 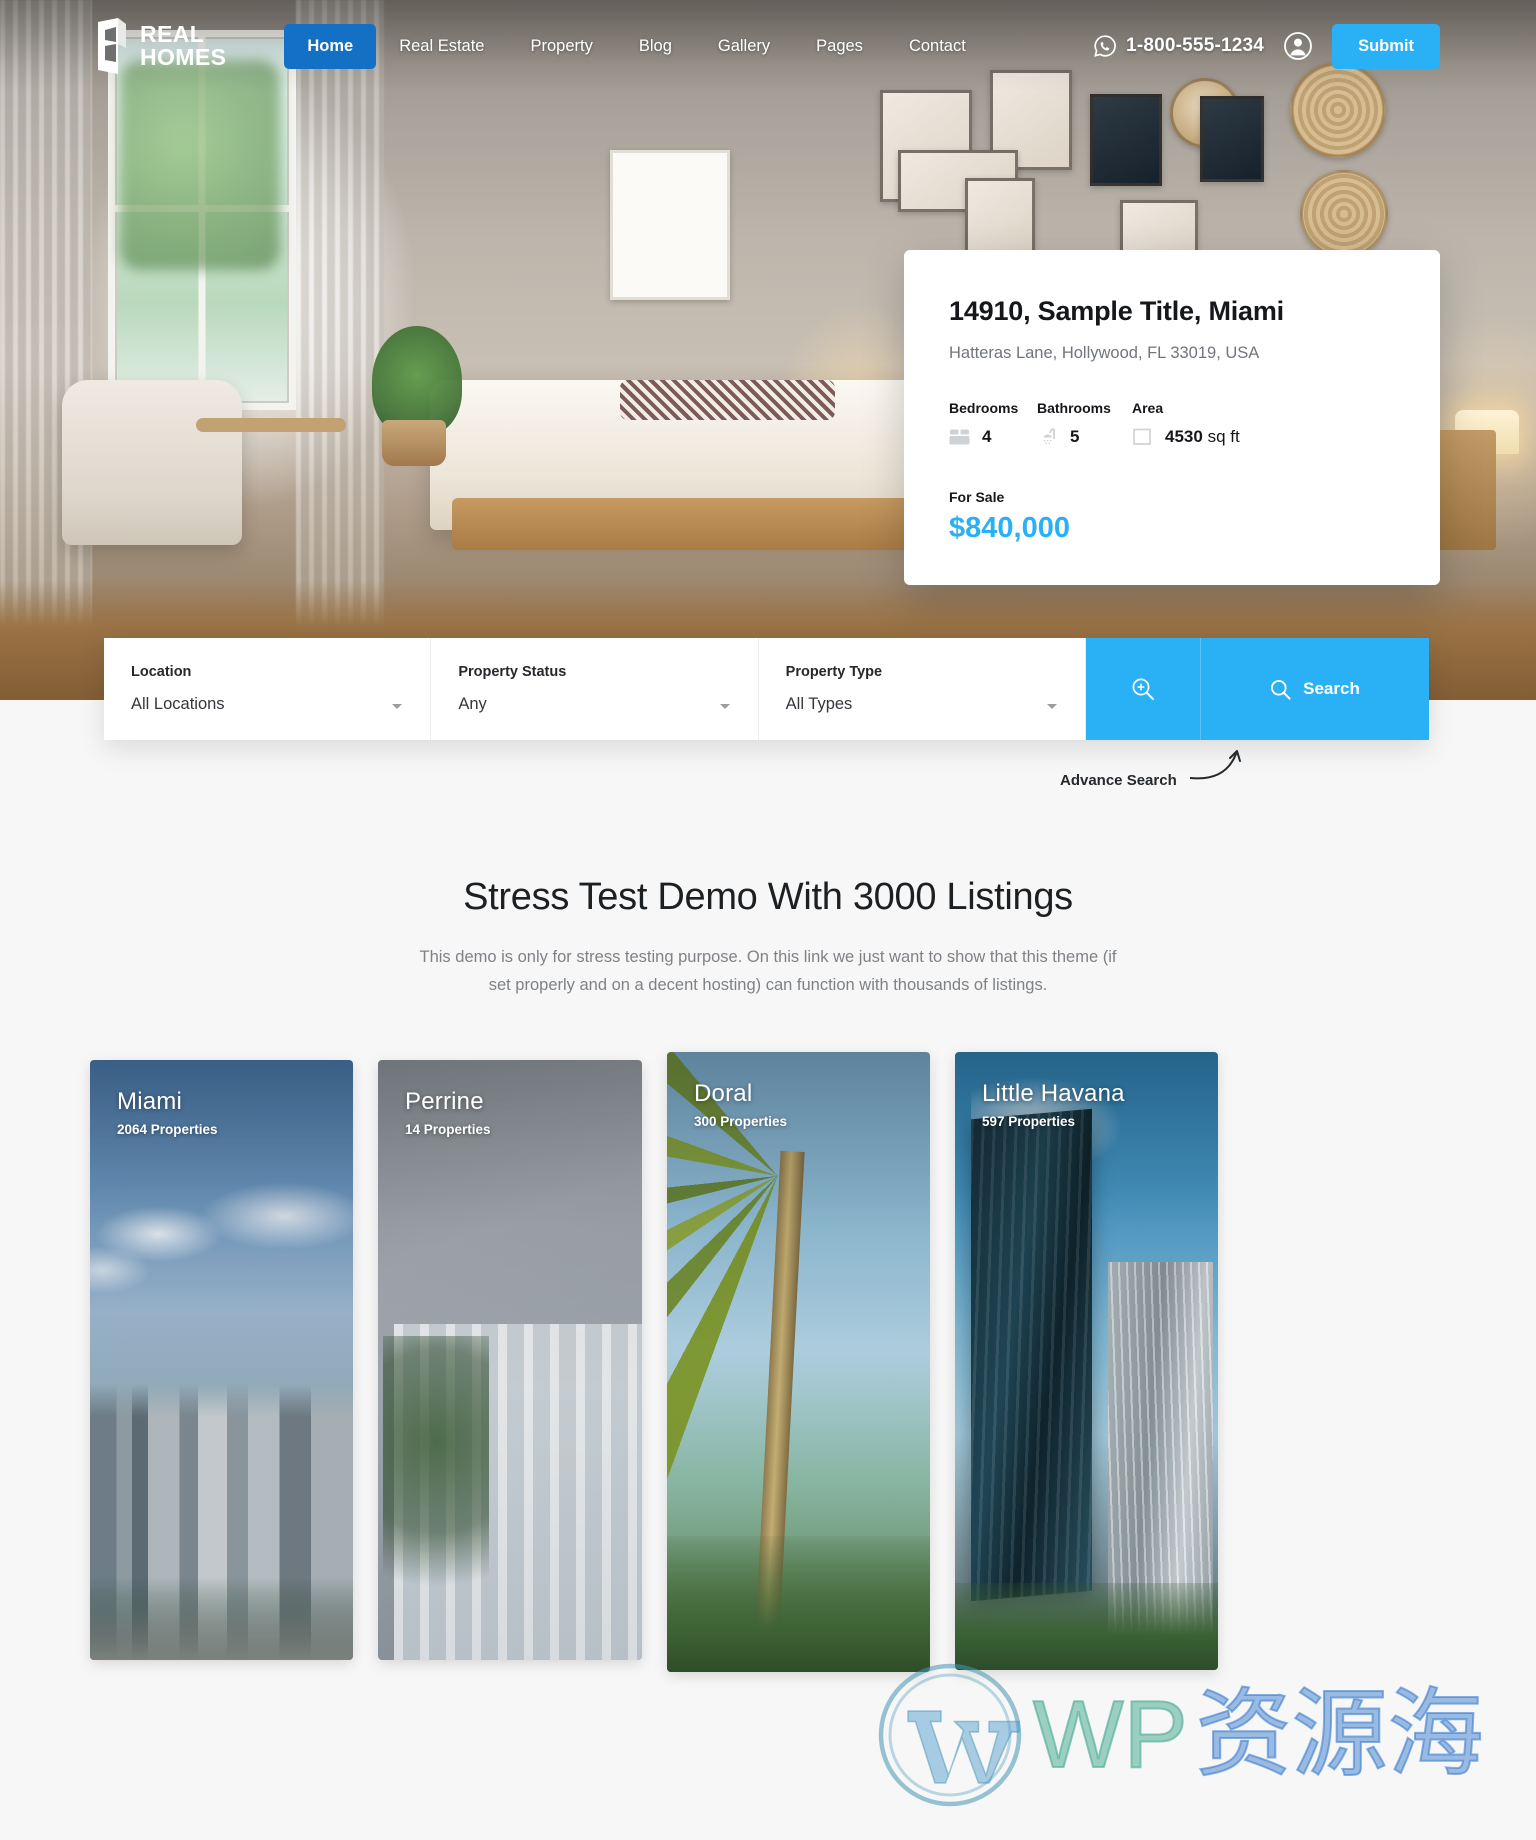 I want to click on property-title: 14910, Sample Title, Miami, so click(x=1116, y=311).